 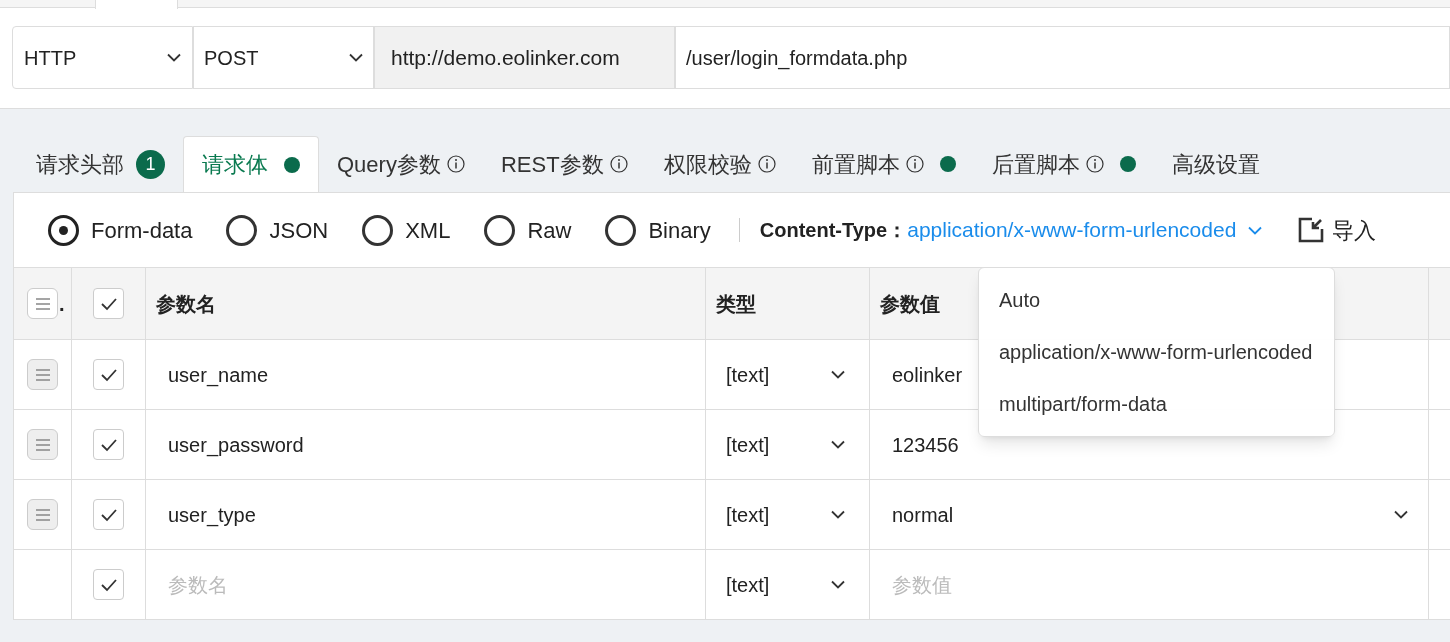 I want to click on column-header: 类型, so click(x=736, y=304).